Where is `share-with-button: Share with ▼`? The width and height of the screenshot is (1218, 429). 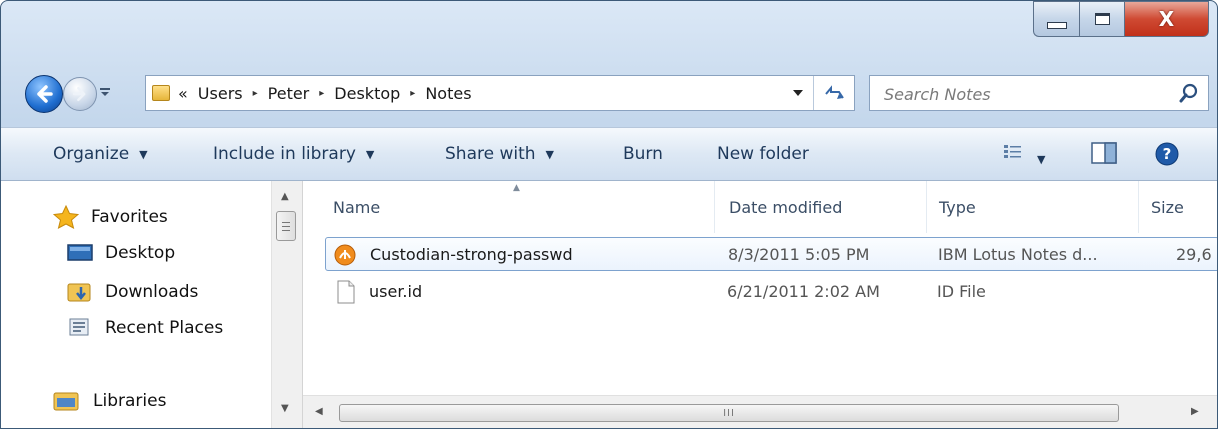 share-with-button: Share with ▼ is located at coordinates (499, 154).